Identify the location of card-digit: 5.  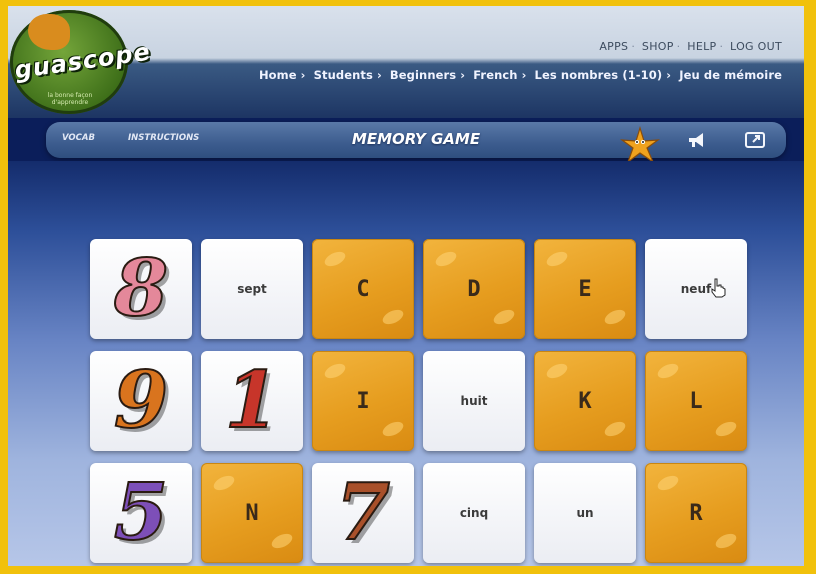
(141, 512).